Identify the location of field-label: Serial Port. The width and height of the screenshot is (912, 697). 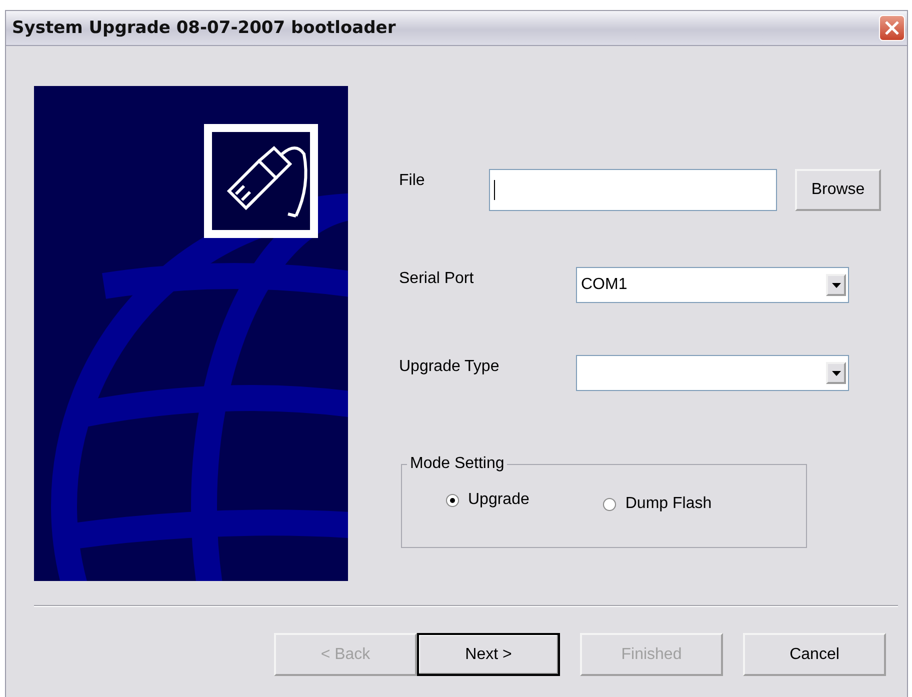
(437, 279).